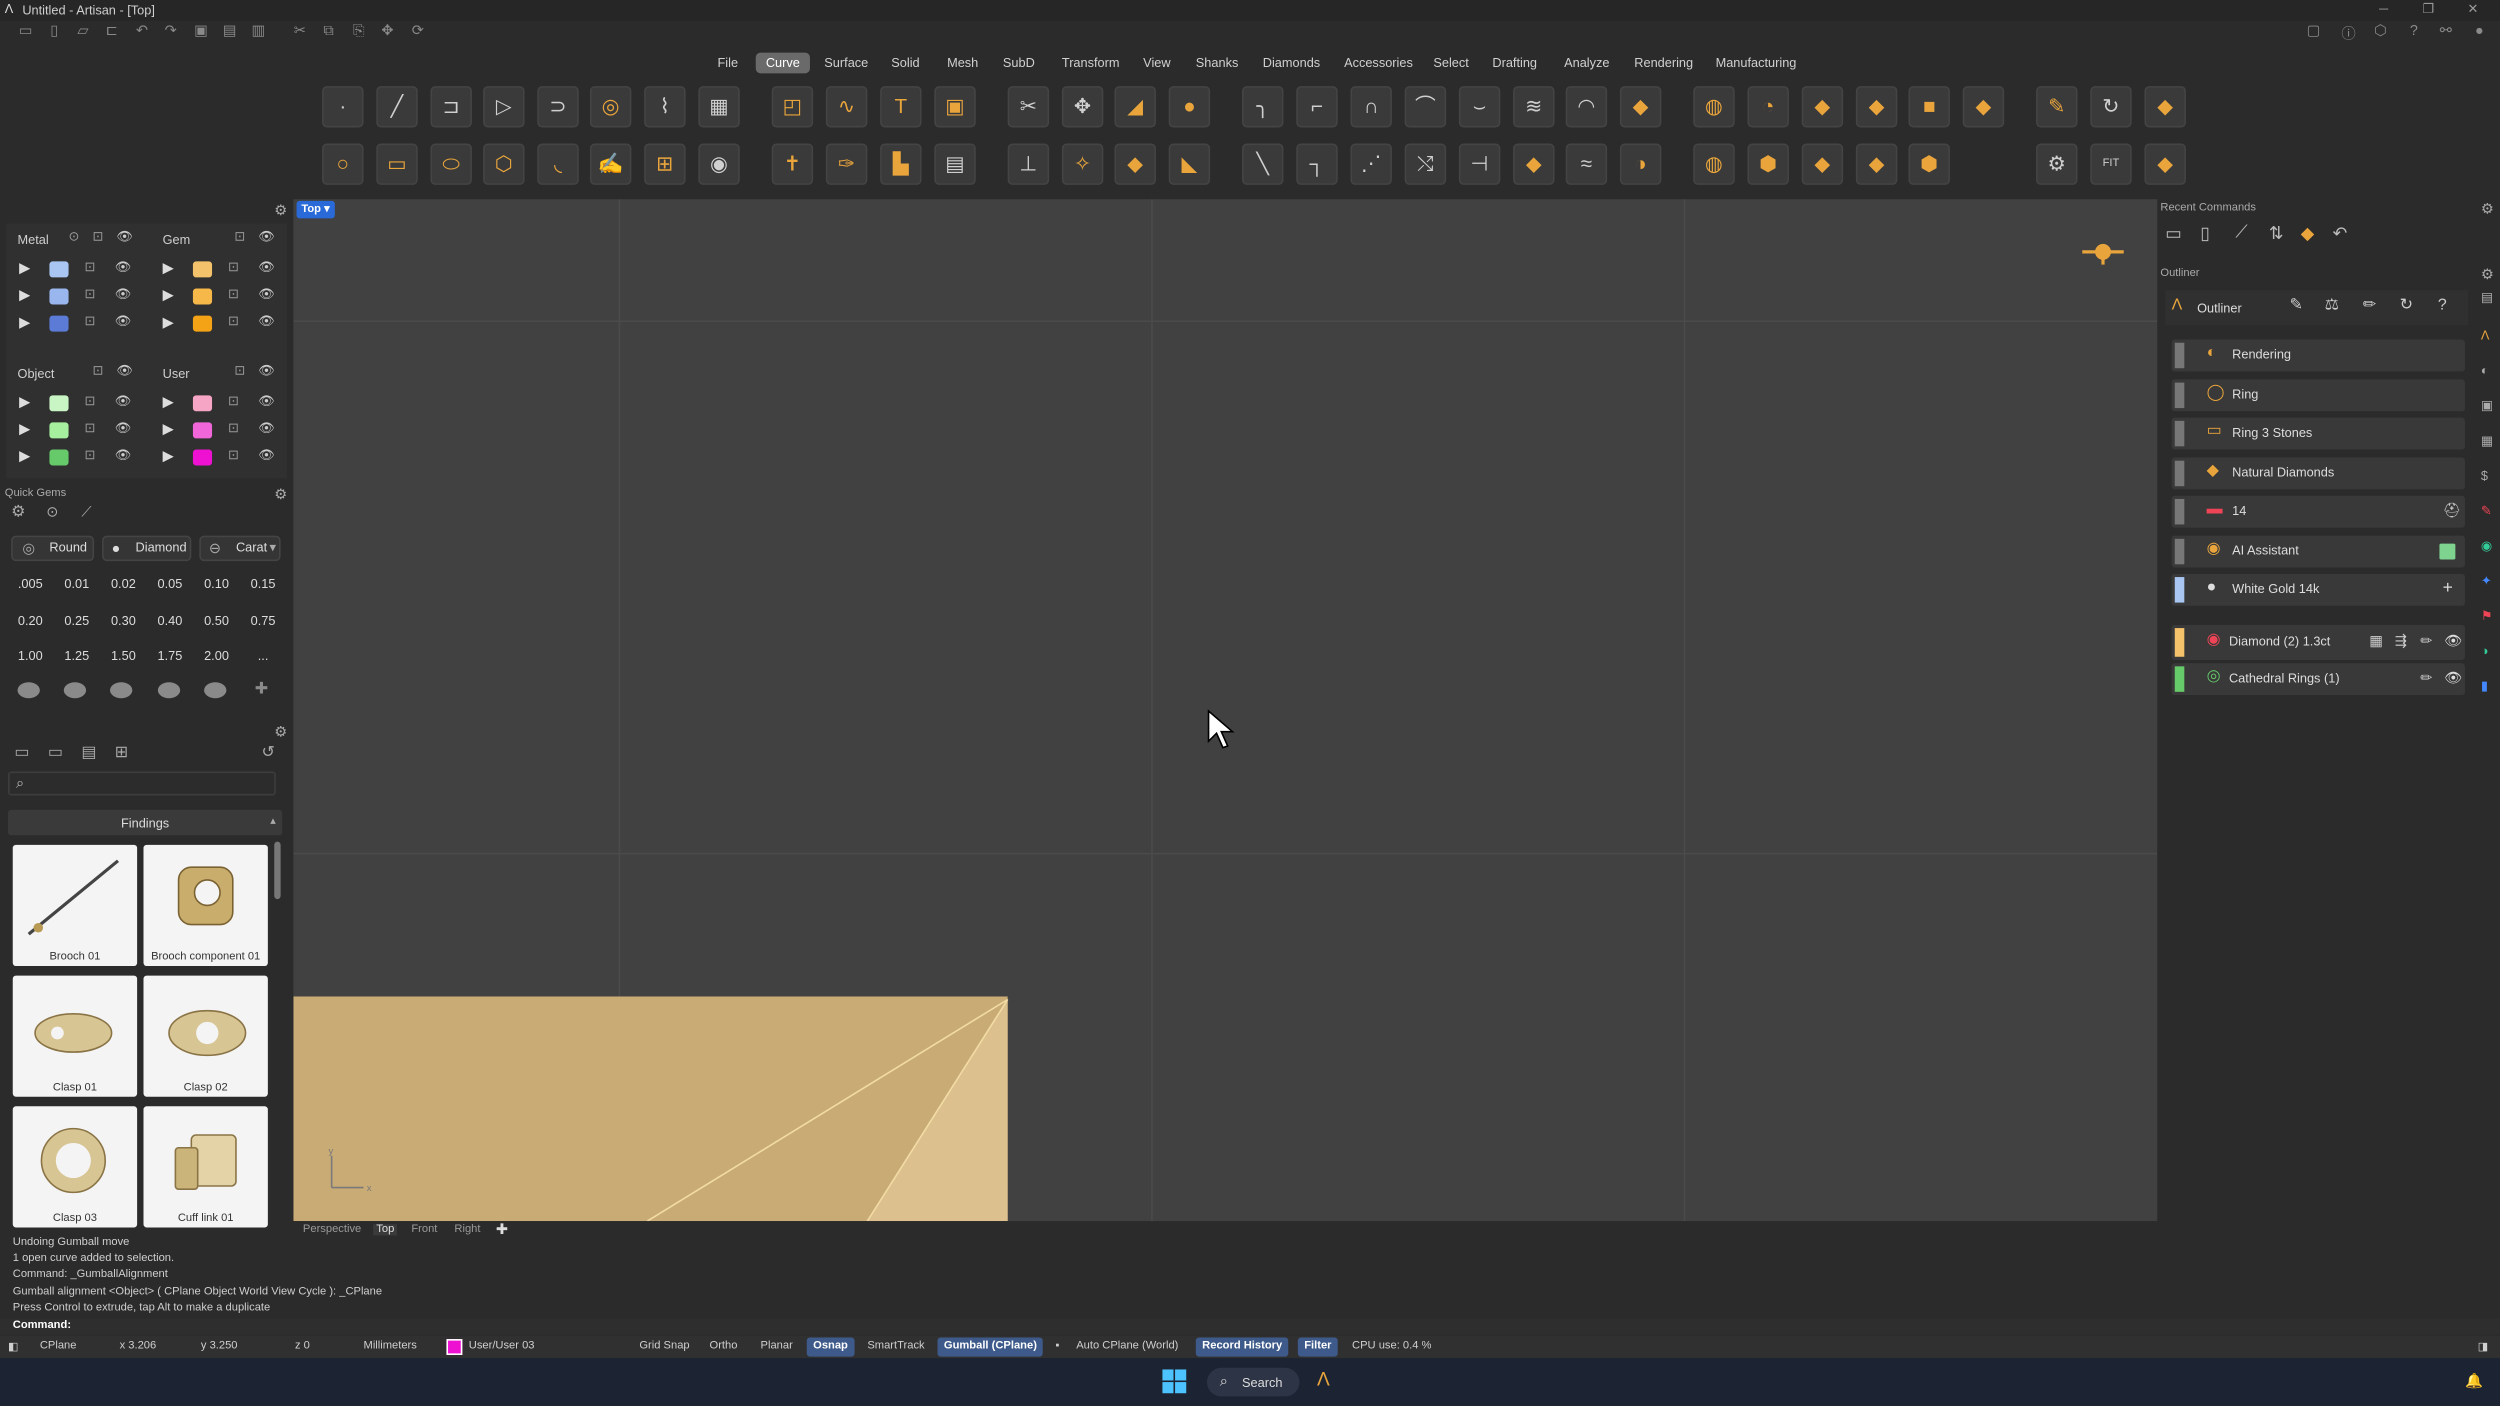 This screenshot has height=1406, width=2500. Describe the element at coordinates (2486, 616) in the screenshot. I see `side-flag-icon: ⚑` at that location.